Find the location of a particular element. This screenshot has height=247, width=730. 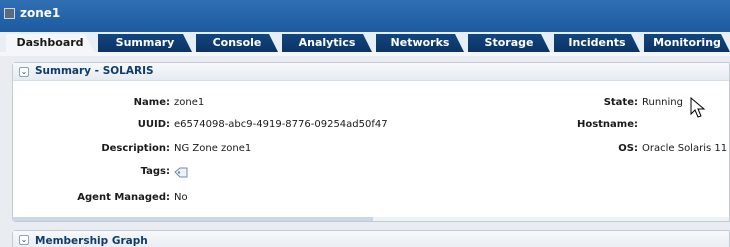

tab-analytics: Analytics is located at coordinates (327, 43).